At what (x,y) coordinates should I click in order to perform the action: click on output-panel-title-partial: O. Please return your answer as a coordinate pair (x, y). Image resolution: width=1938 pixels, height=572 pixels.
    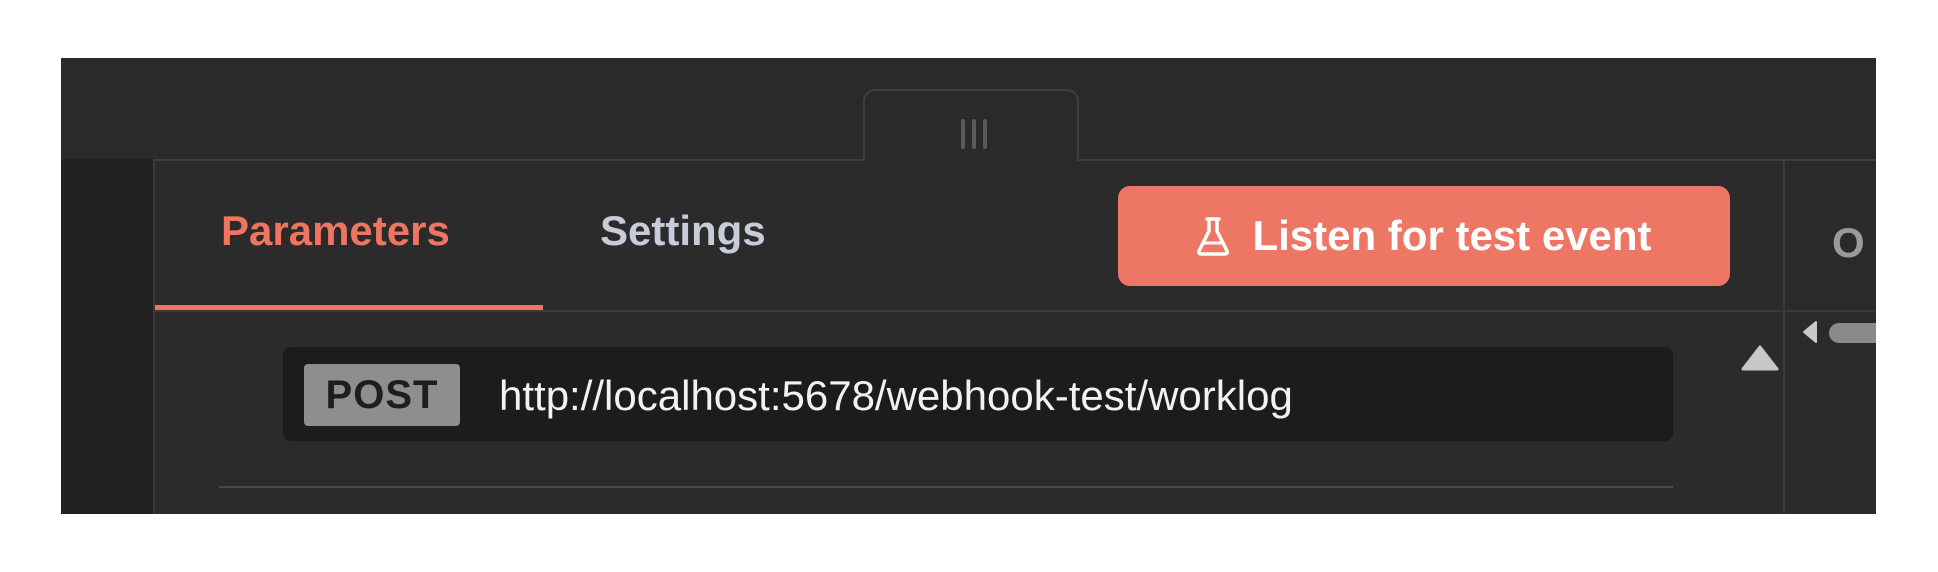
    Looking at the image, I should click on (1848, 242).